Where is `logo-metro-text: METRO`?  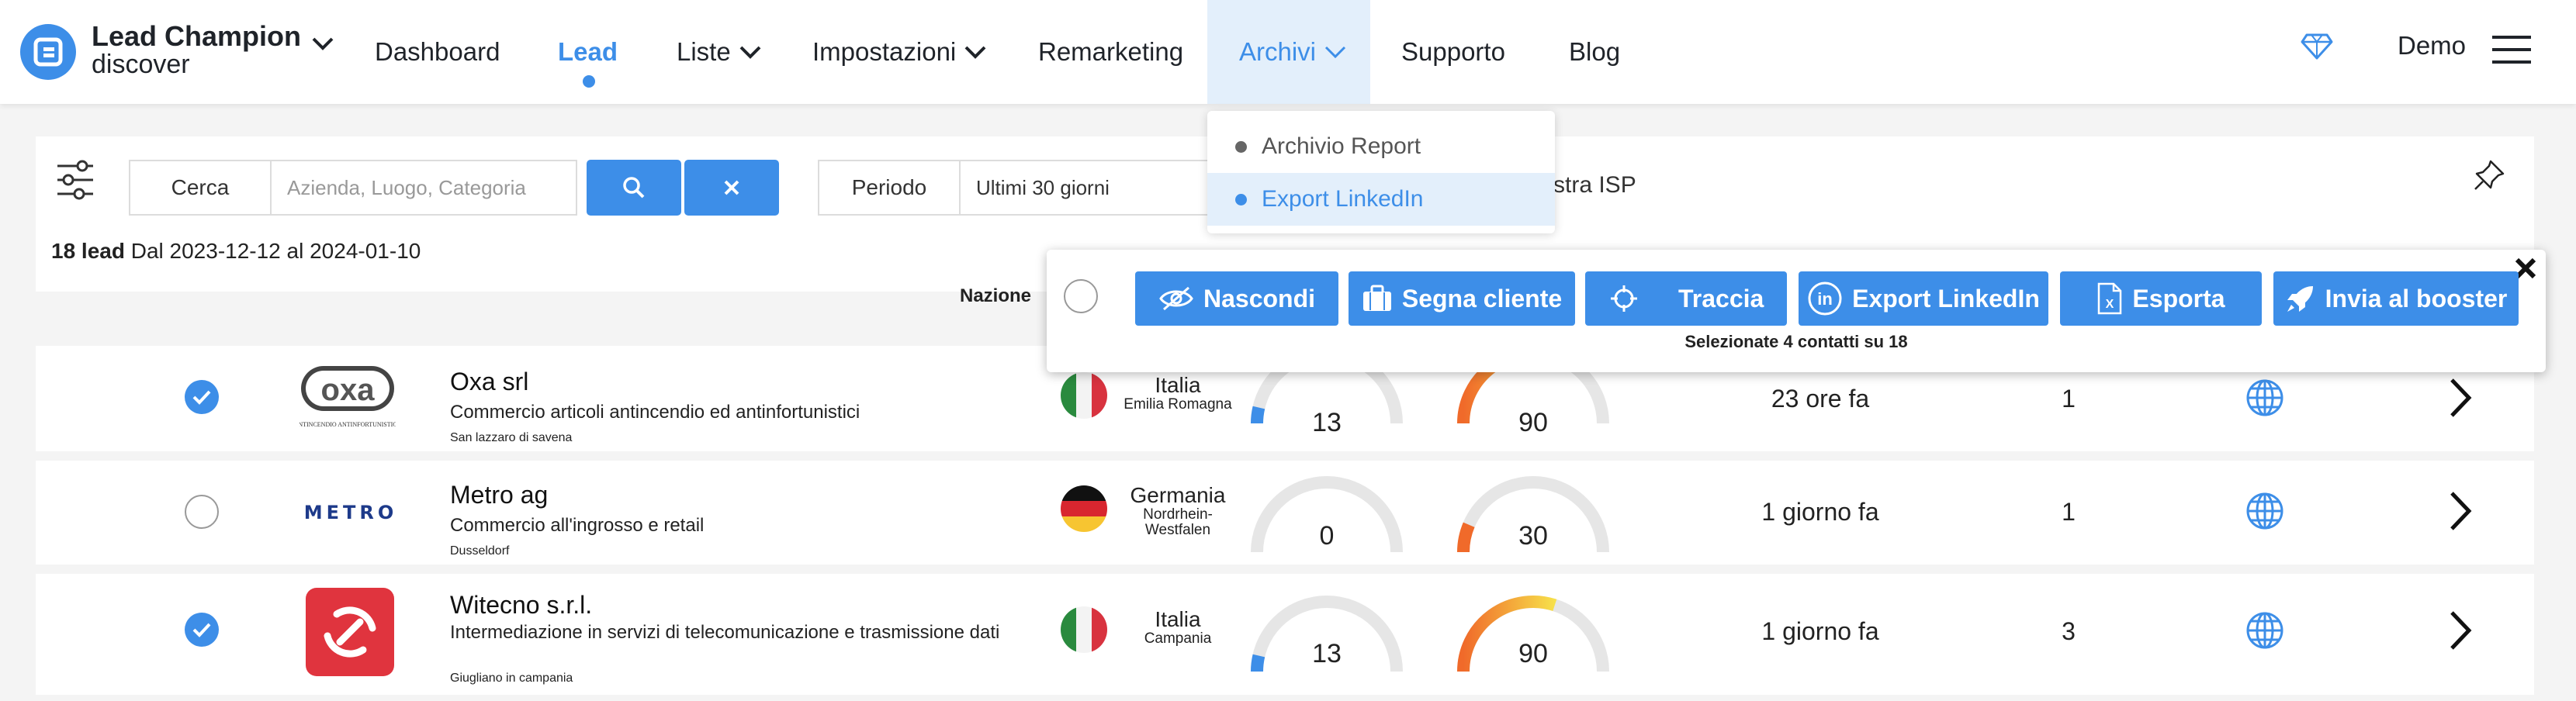
logo-metro-text: METRO is located at coordinates (350, 512).